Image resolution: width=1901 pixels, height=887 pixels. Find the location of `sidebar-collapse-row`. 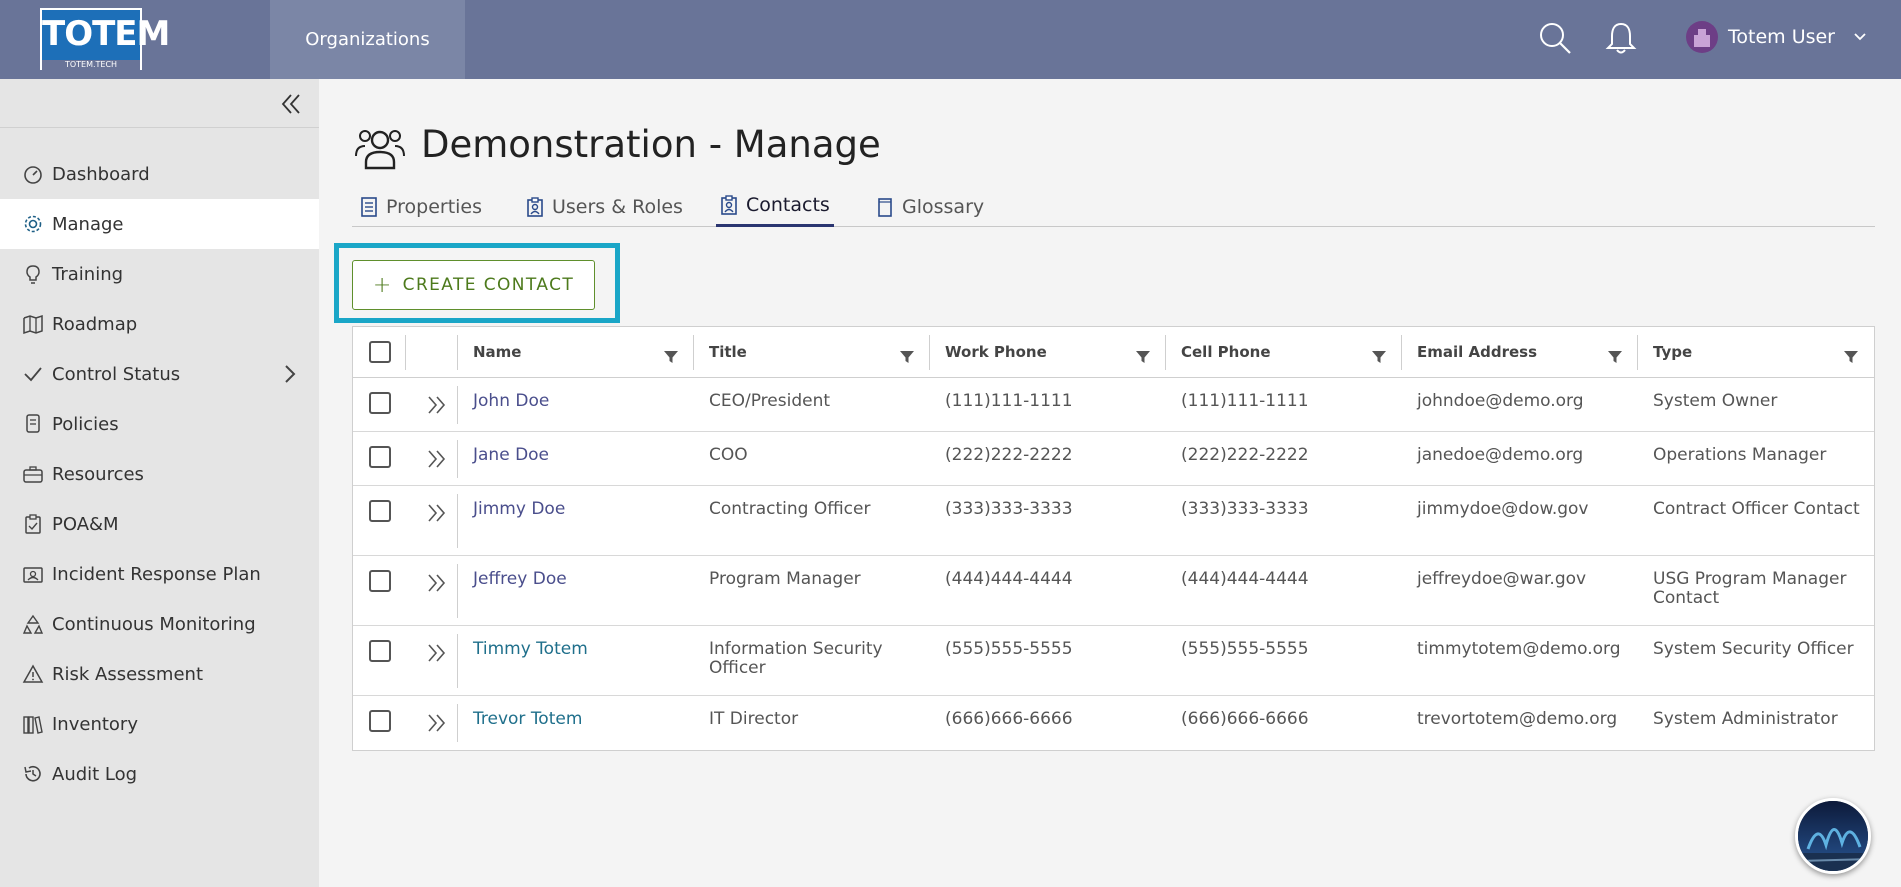

sidebar-collapse-row is located at coordinates (159, 103).